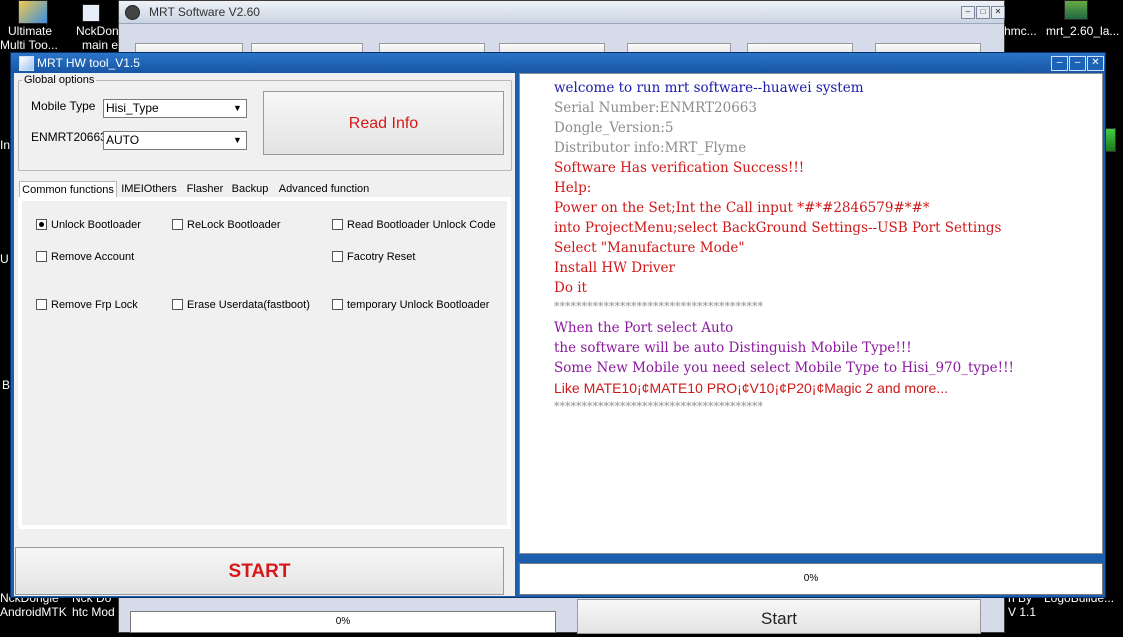 This screenshot has width=1123, height=637. What do you see at coordinates (259, 571) in the screenshot?
I see `start-button: START` at bounding box center [259, 571].